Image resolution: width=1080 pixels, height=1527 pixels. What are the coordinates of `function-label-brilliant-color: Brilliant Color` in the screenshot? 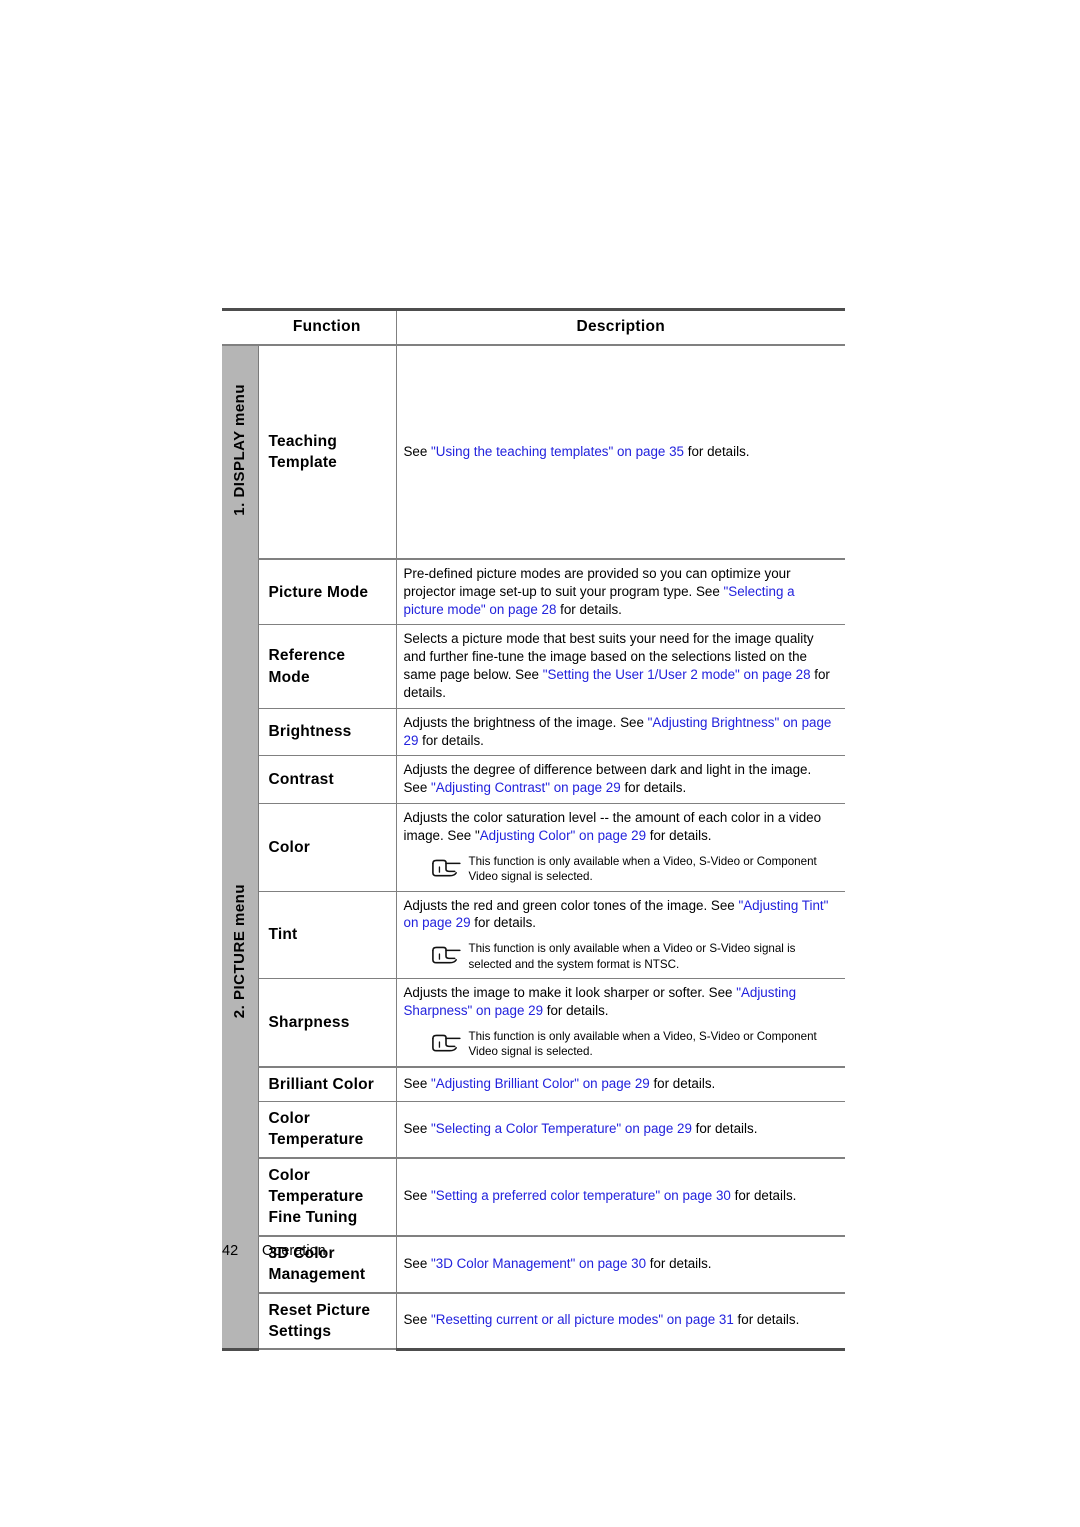 It's located at (327, 1084).